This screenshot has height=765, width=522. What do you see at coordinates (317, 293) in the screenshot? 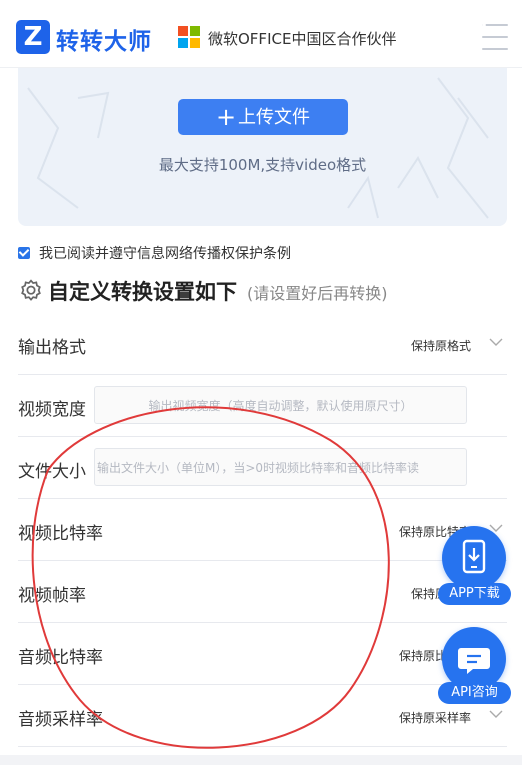
I see `settings-subtitle: (请设置好后再转换)` at bounding box center [317, 293].